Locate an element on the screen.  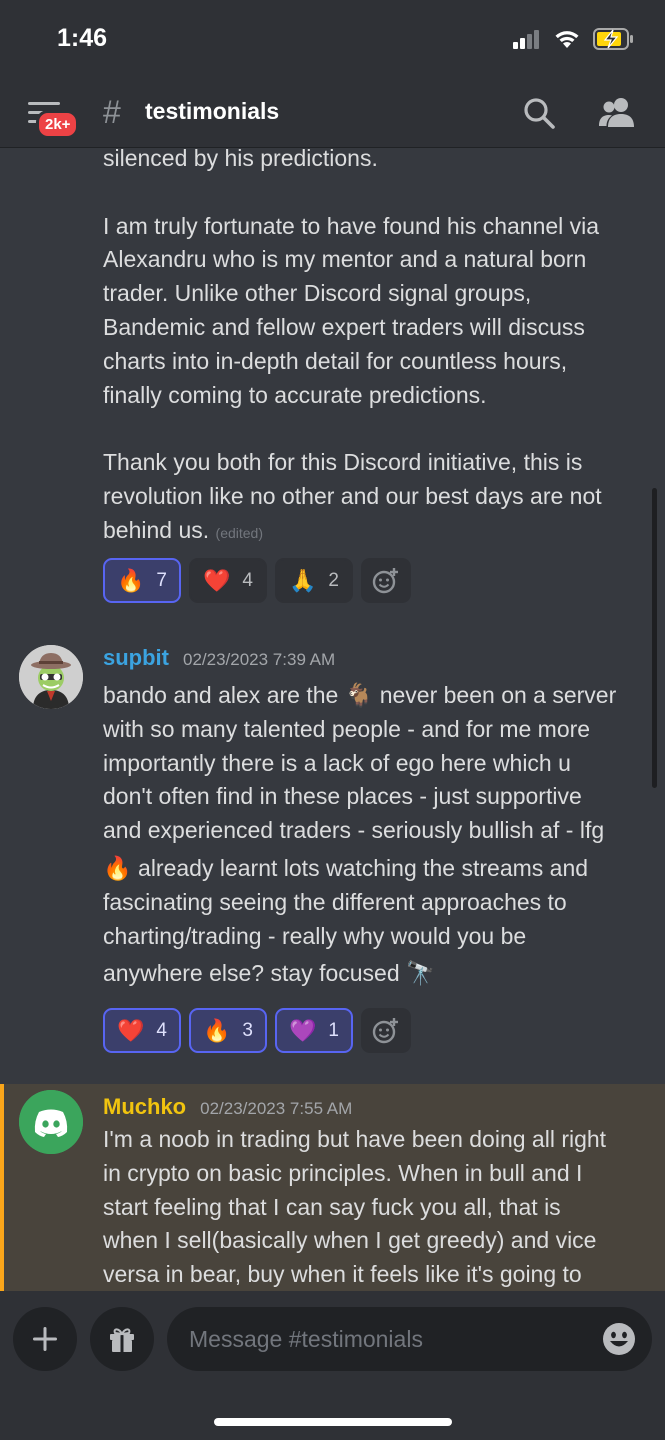
wifi-icon is located at coordinates (567, 39).